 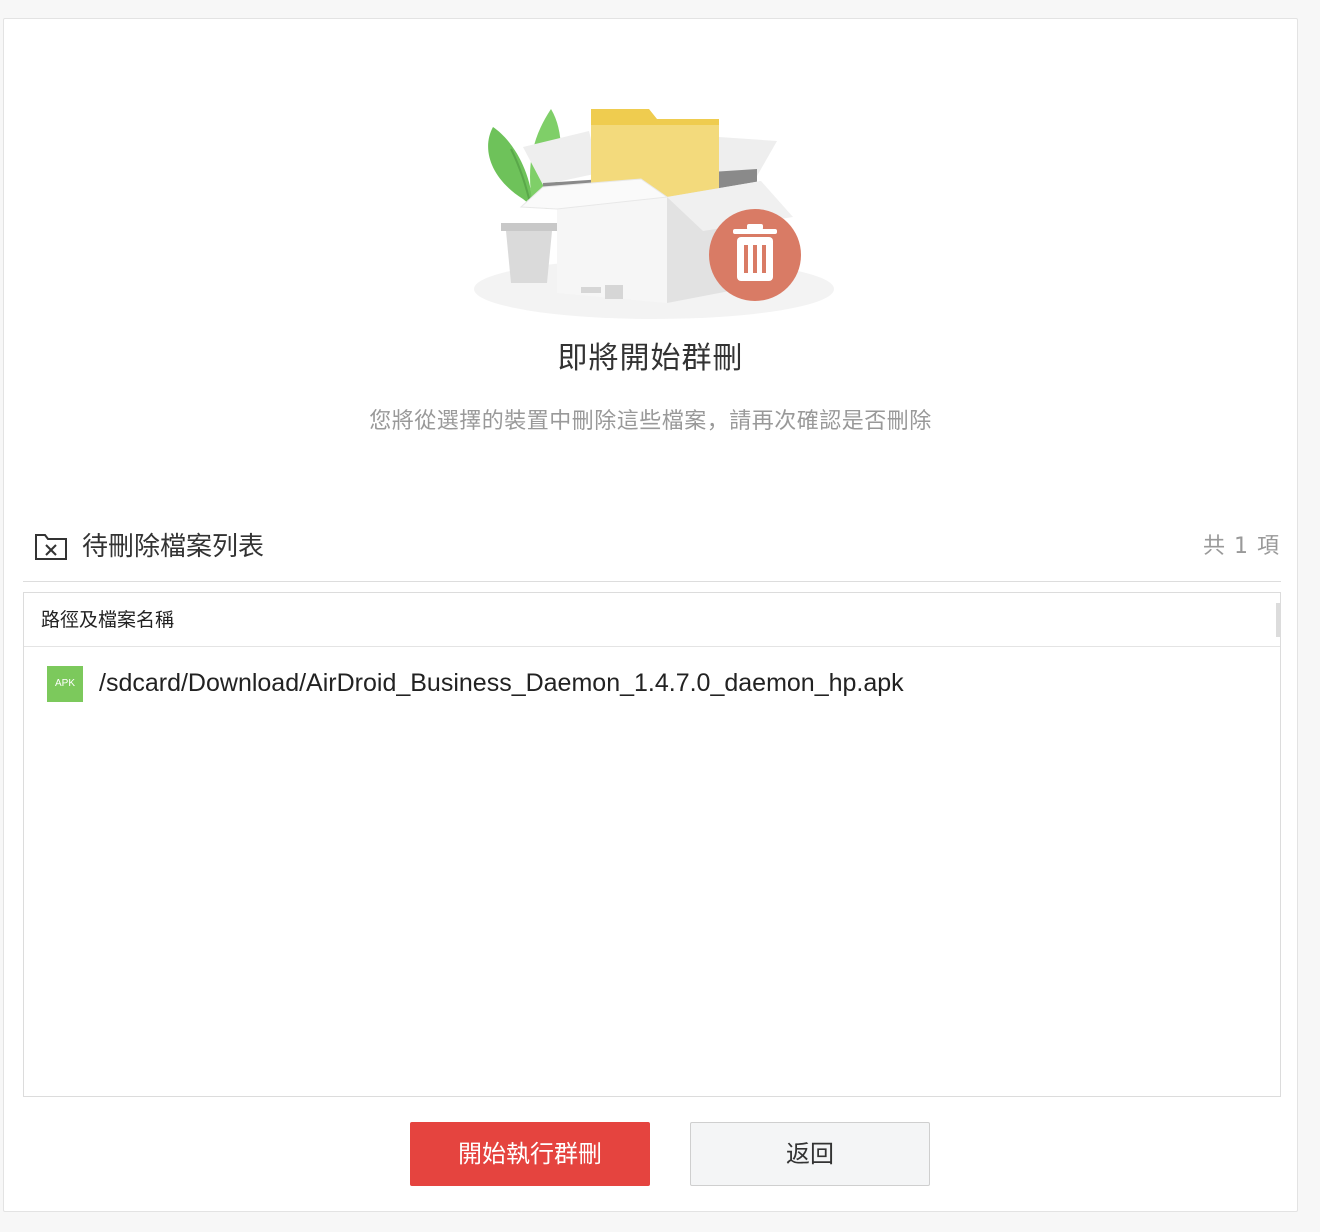 What do you see at coordinates (173, 547) in the screenshot?
I see `file-list-label: 待刪除檔案列表` at bounding box center [173, 547].